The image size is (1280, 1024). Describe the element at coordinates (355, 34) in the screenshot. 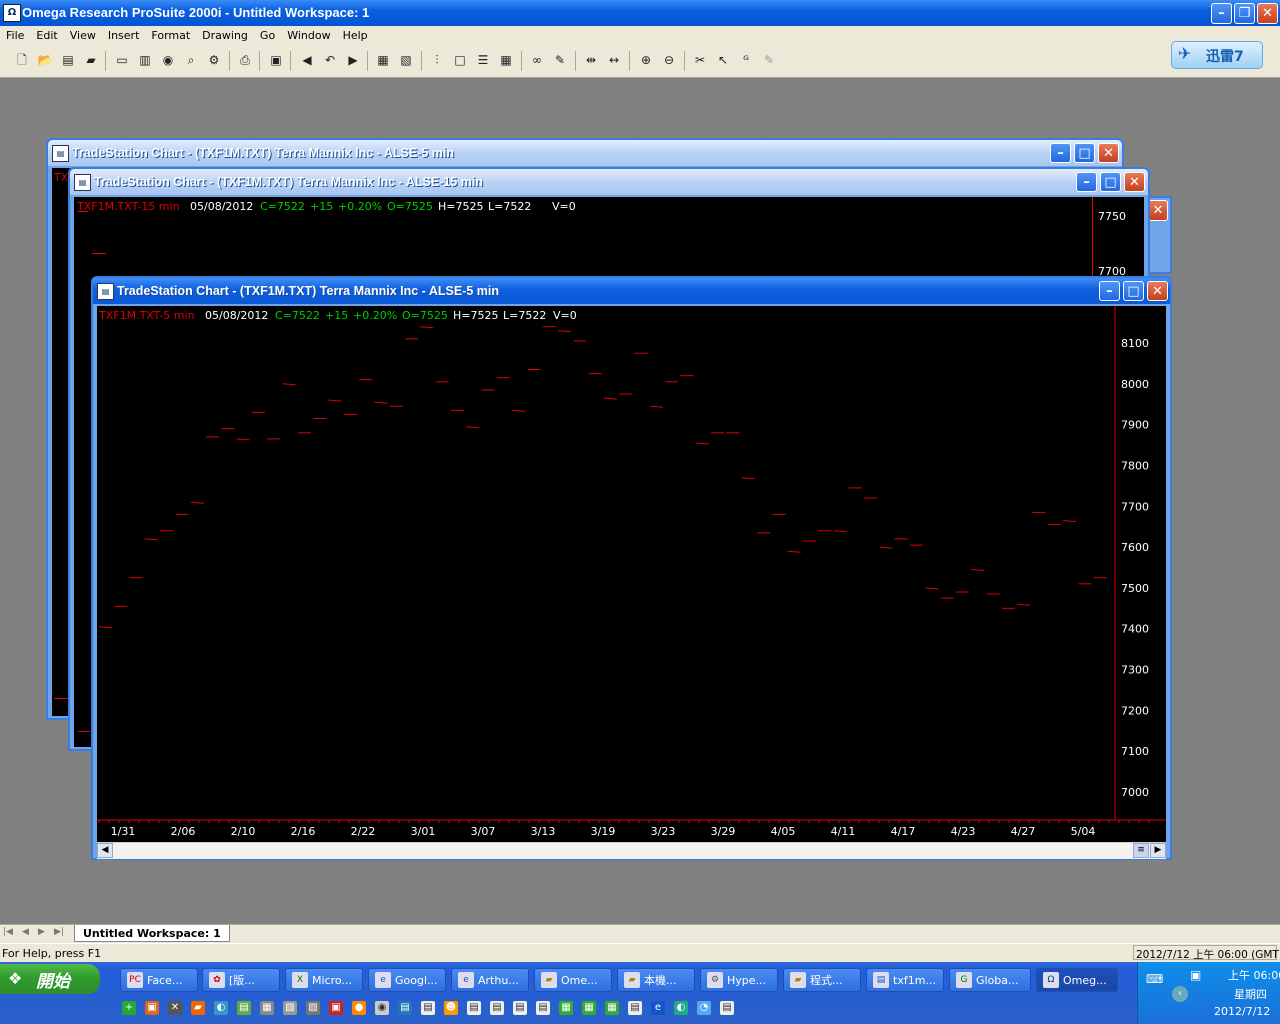

I see `menu-help: Help` at that location.